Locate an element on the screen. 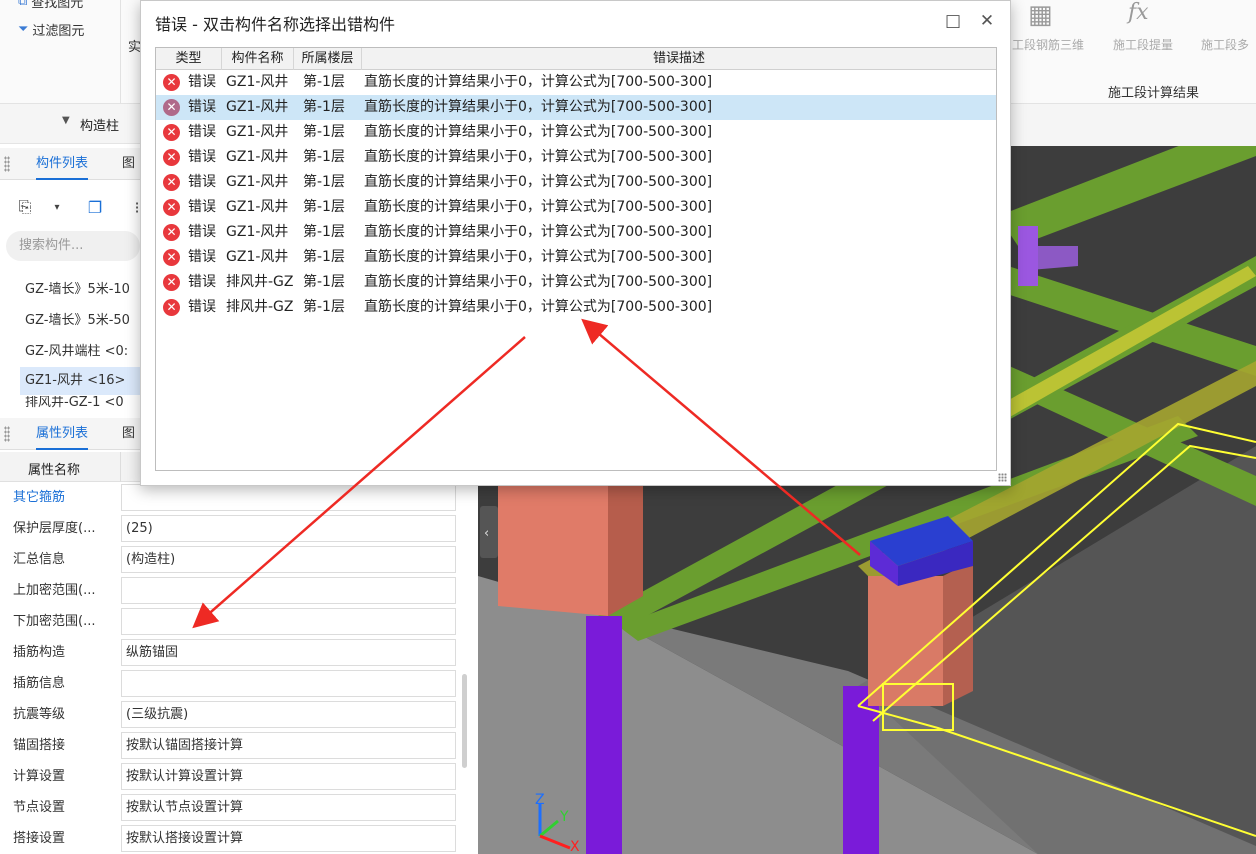 The width and height of the screenshot is (1256, 854). axis-z-label: Z is located at coordinates (540, 800).